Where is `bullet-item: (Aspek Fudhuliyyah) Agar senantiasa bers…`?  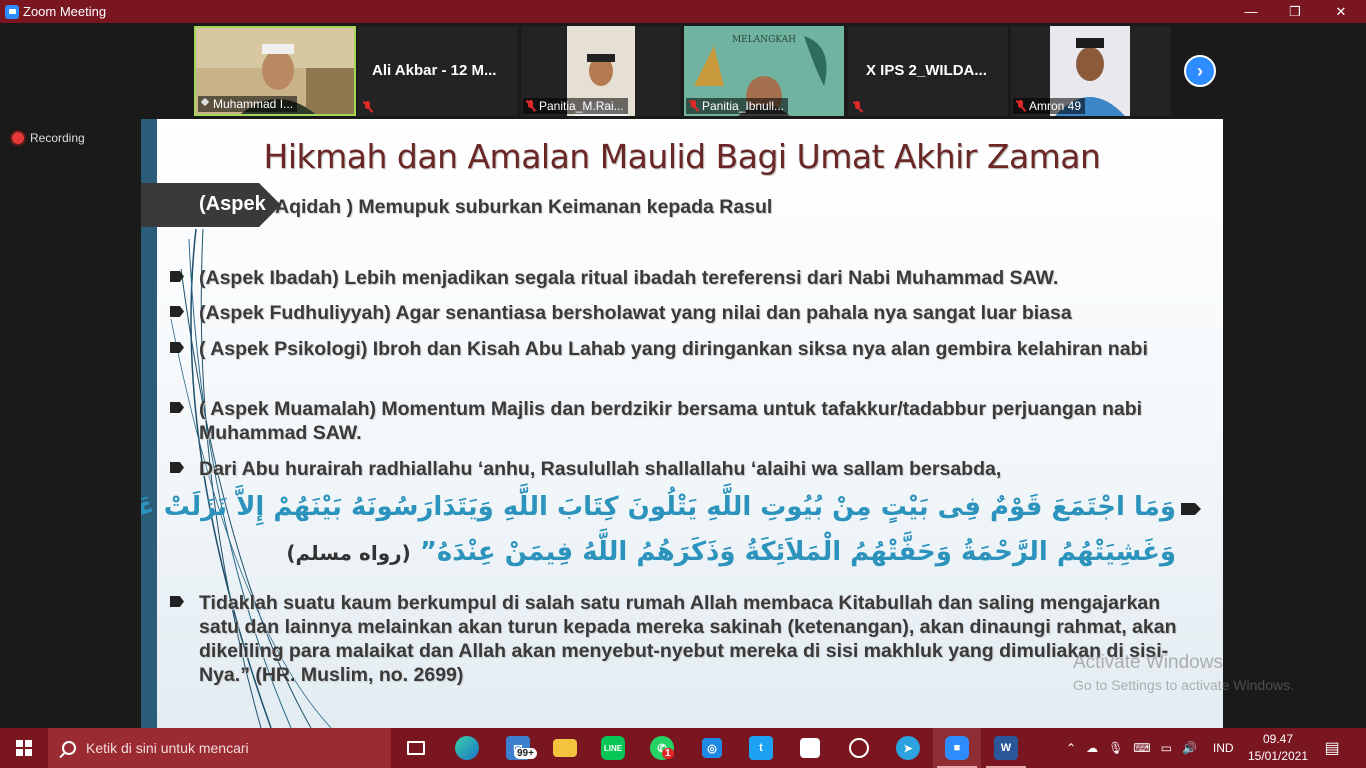
bullet-item: (Aspek Fudhuliyyah) Agar senantiasa bers… is located at coordinates (684, 313).